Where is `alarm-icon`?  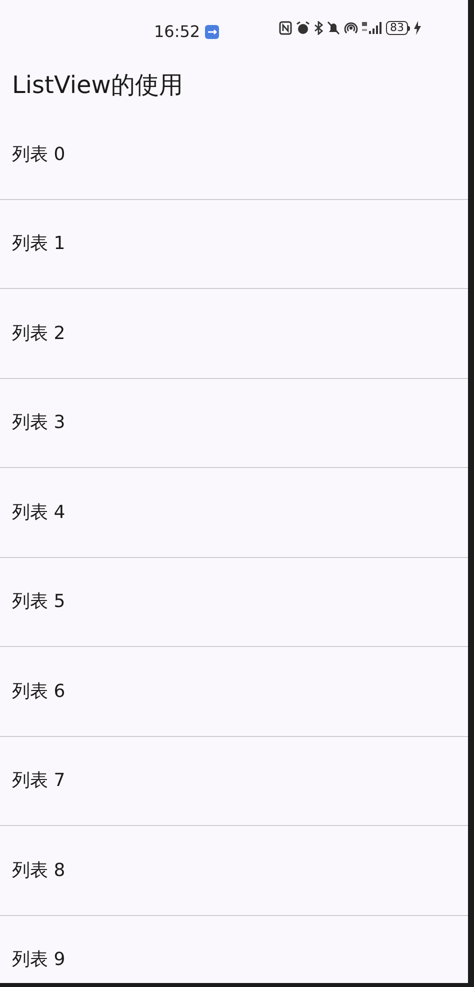 alarm-icon is located at coordinates (303, 28).